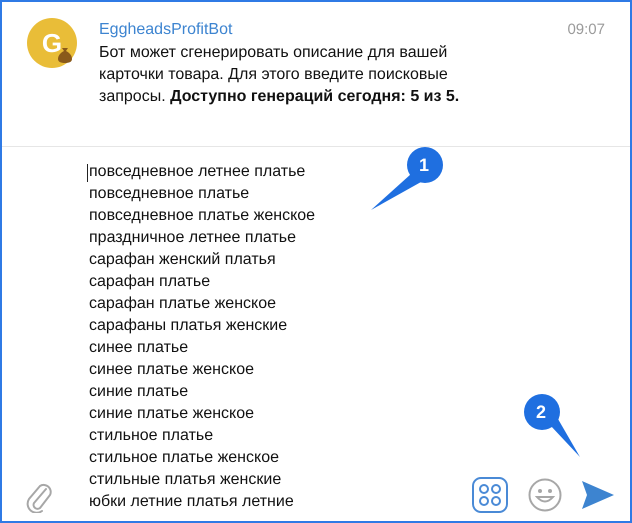  Describe the element at coordinates (151, 436) in the screenshot. I see `input-line: стильное платье` at that location.